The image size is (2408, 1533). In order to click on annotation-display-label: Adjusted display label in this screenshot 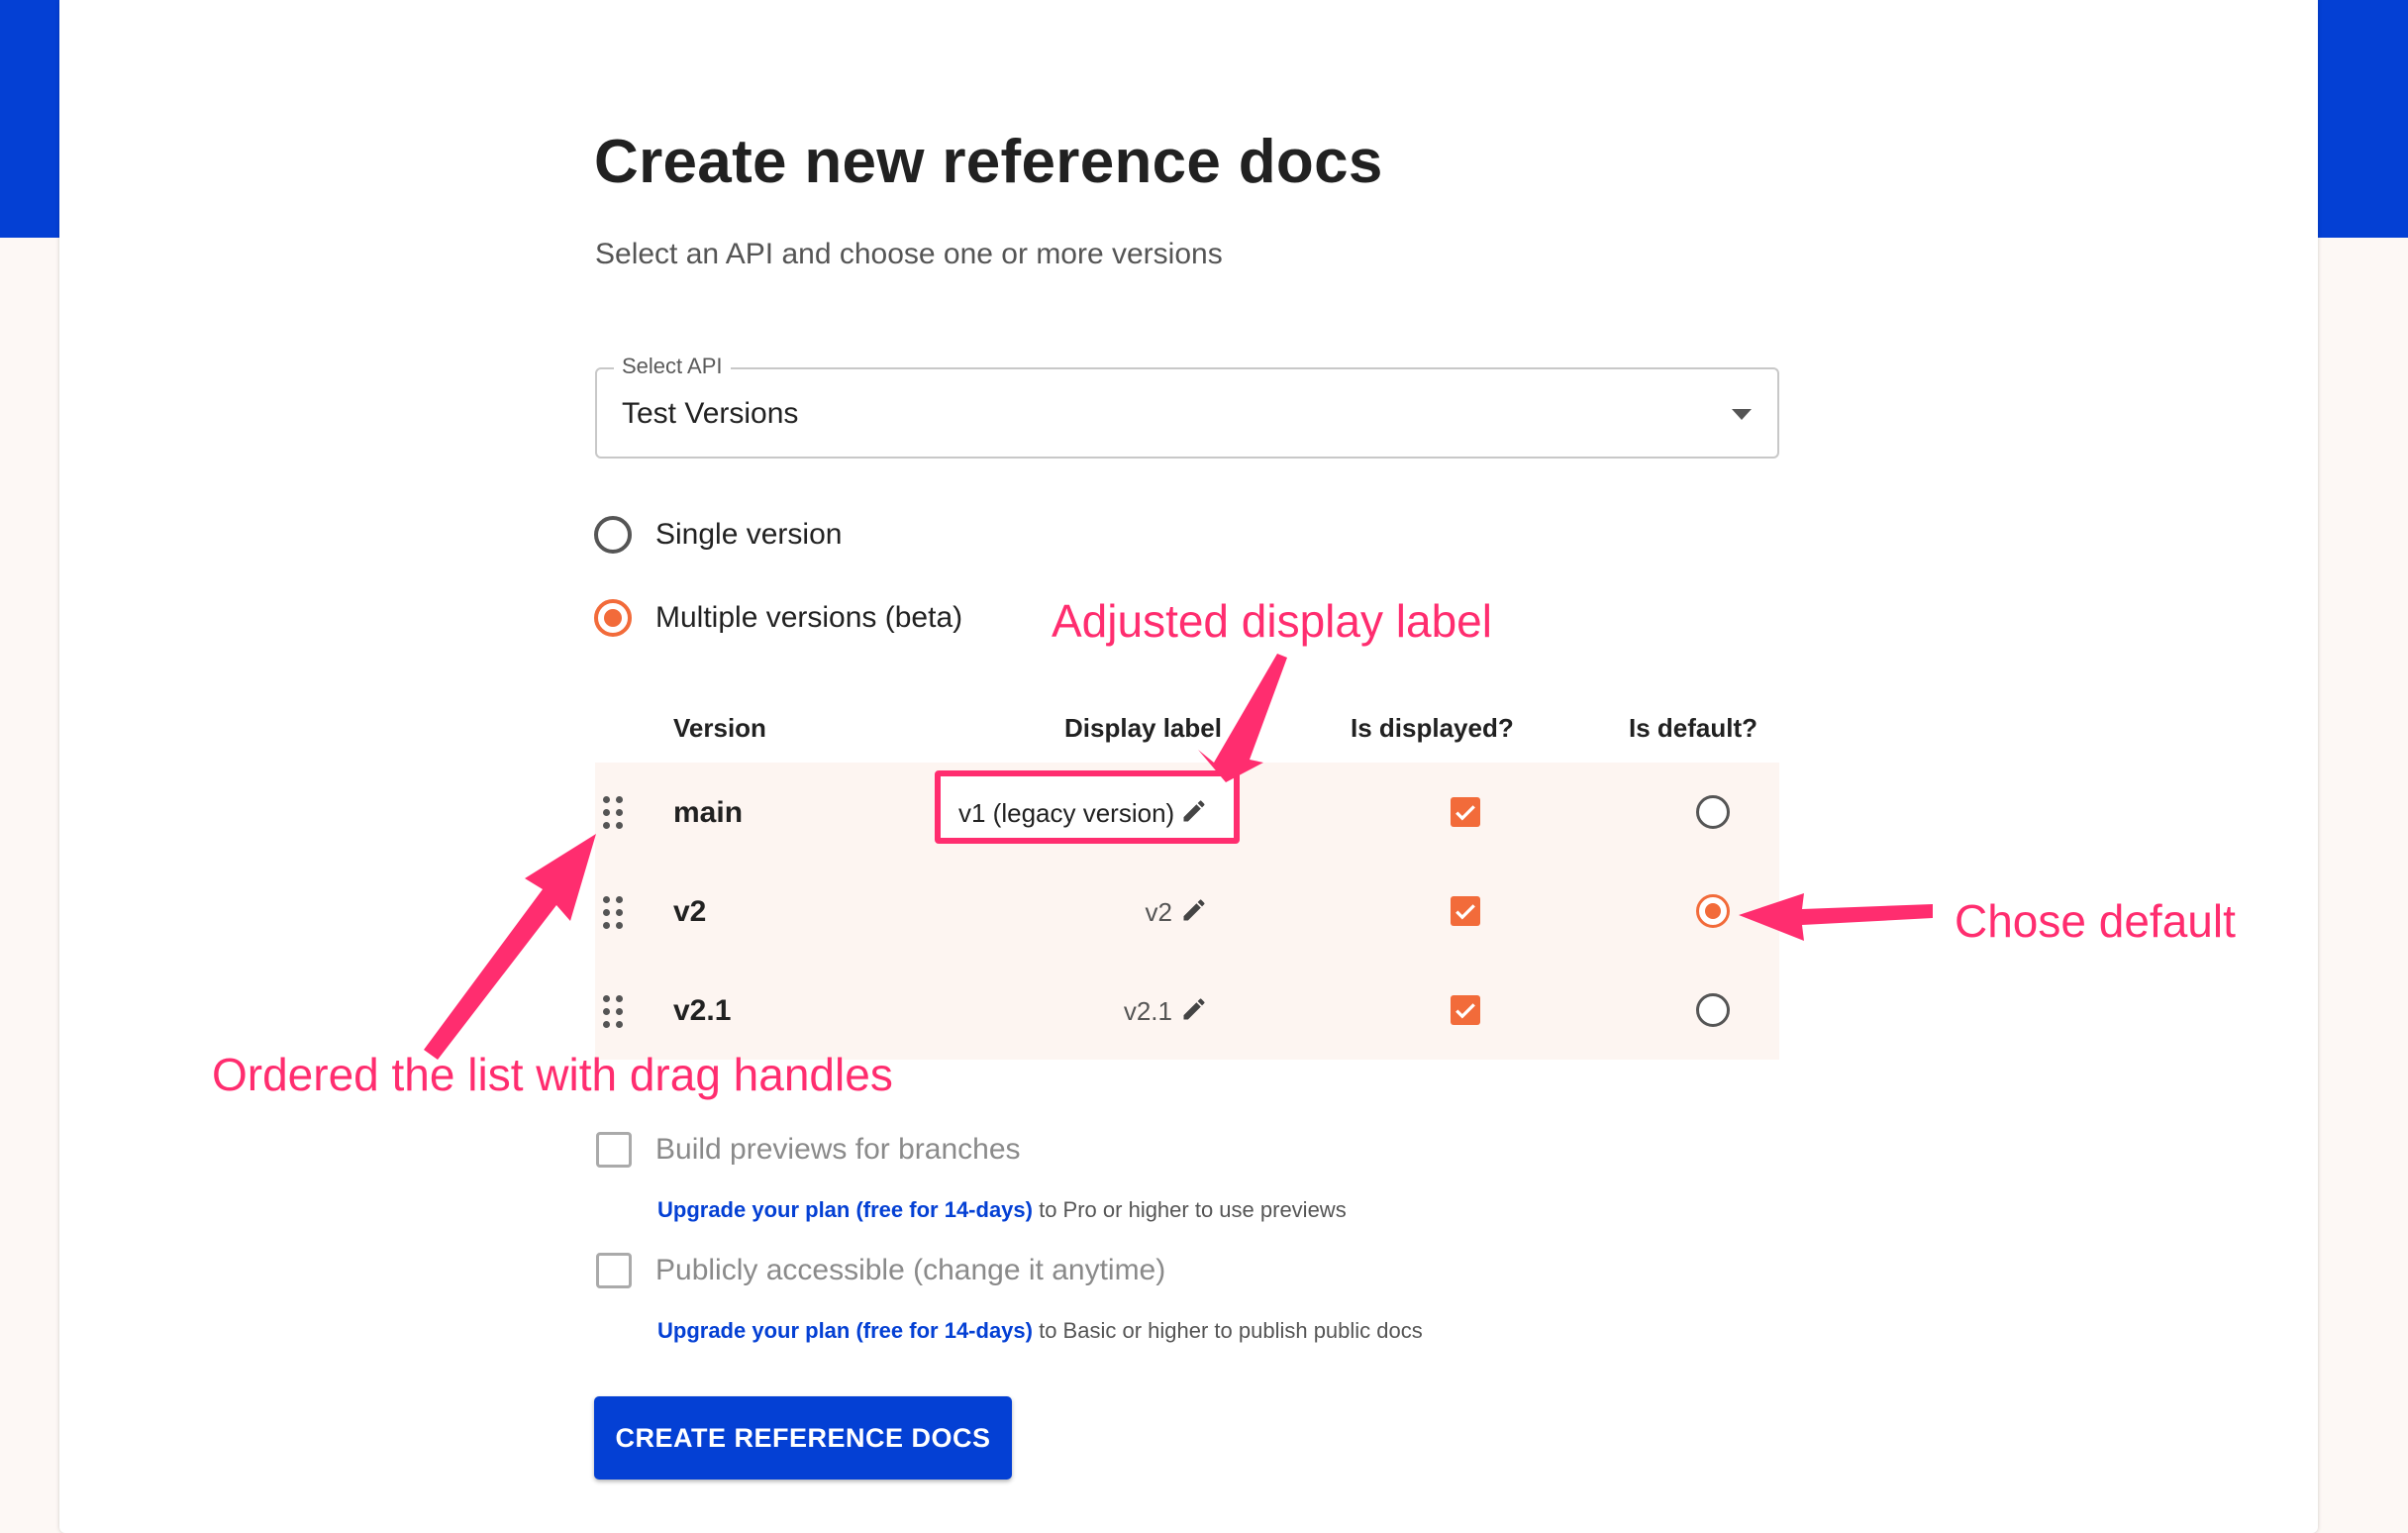, I will do `click(1272, 621)`.